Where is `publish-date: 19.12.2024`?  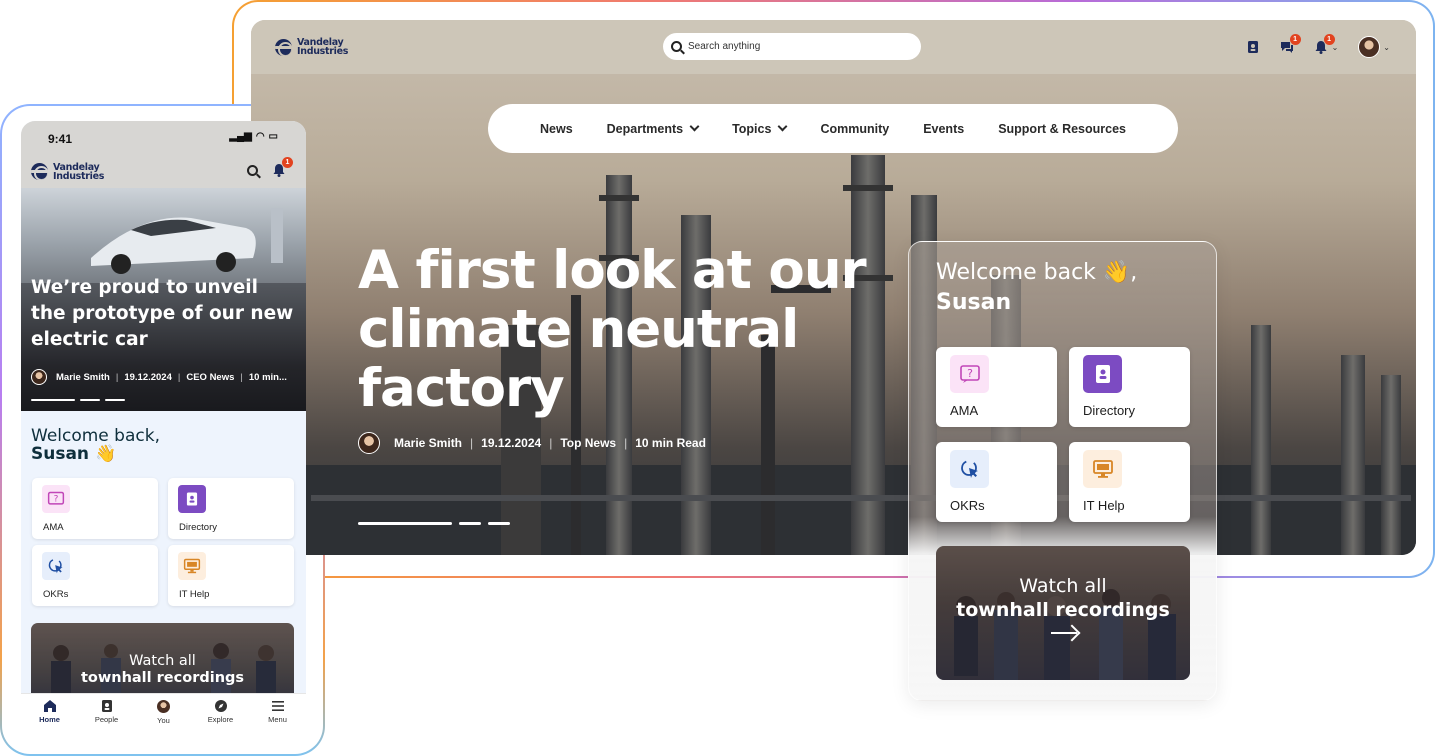
publish-date: 19.12.2024 is located at coordinates (511, 443).